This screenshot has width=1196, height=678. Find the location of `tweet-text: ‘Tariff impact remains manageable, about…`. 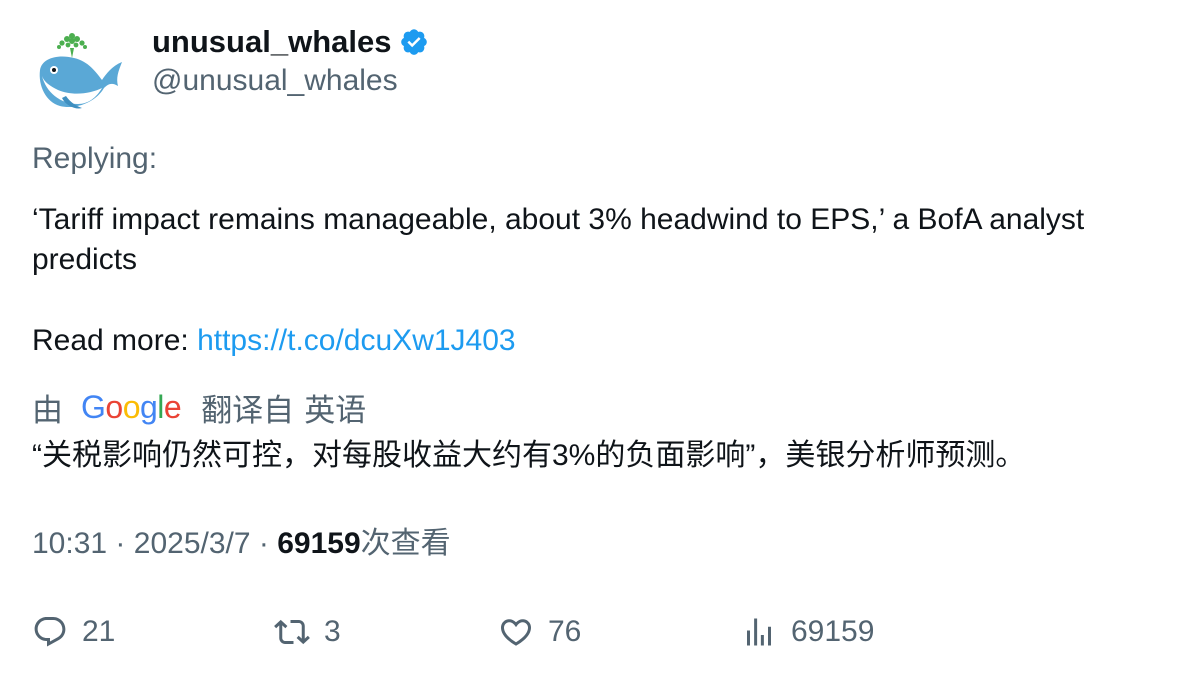

tweet-text: ‘Tariff impact remains manageable, about… is located at coordinates (558, 239).